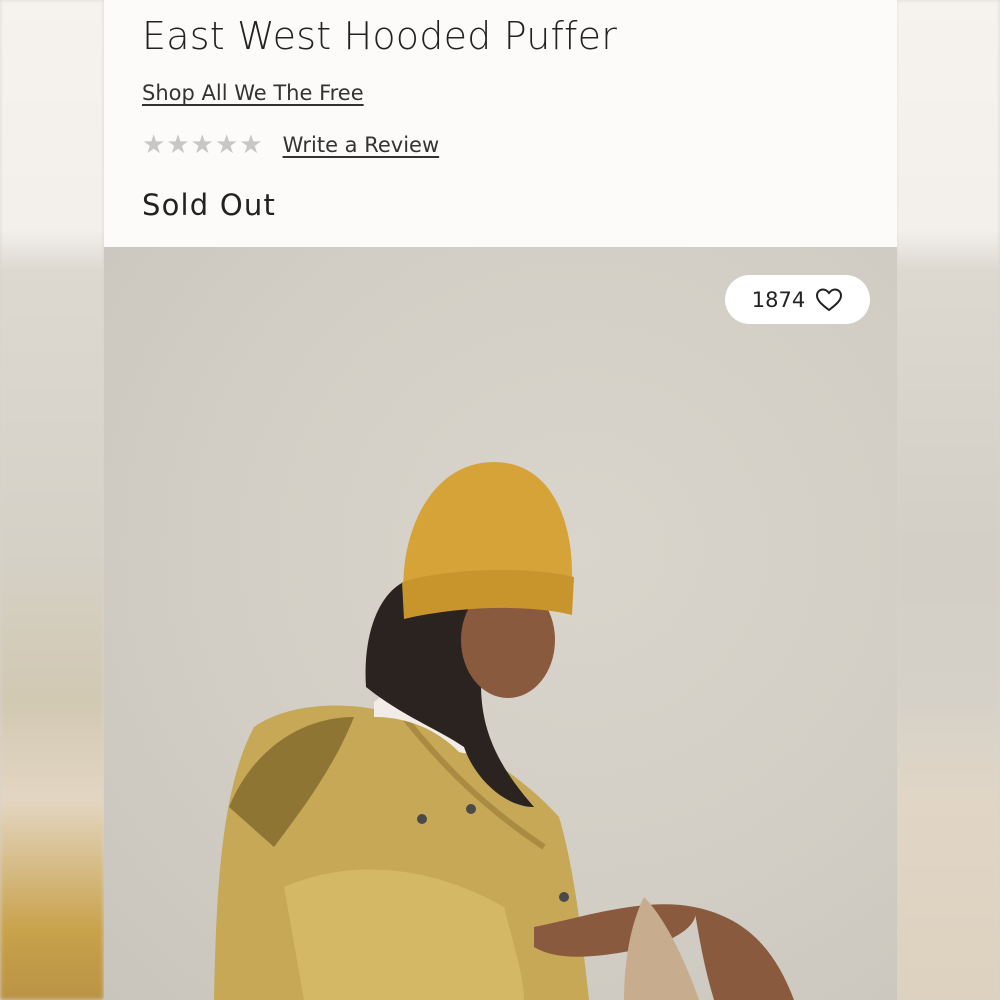 This screenshot has height=1000, width=1000. What do you see at coordinates (253, 93) in the screenshot?
I see `shop-brand-link: Shop All We The Free` at bounding box center [253, 93].